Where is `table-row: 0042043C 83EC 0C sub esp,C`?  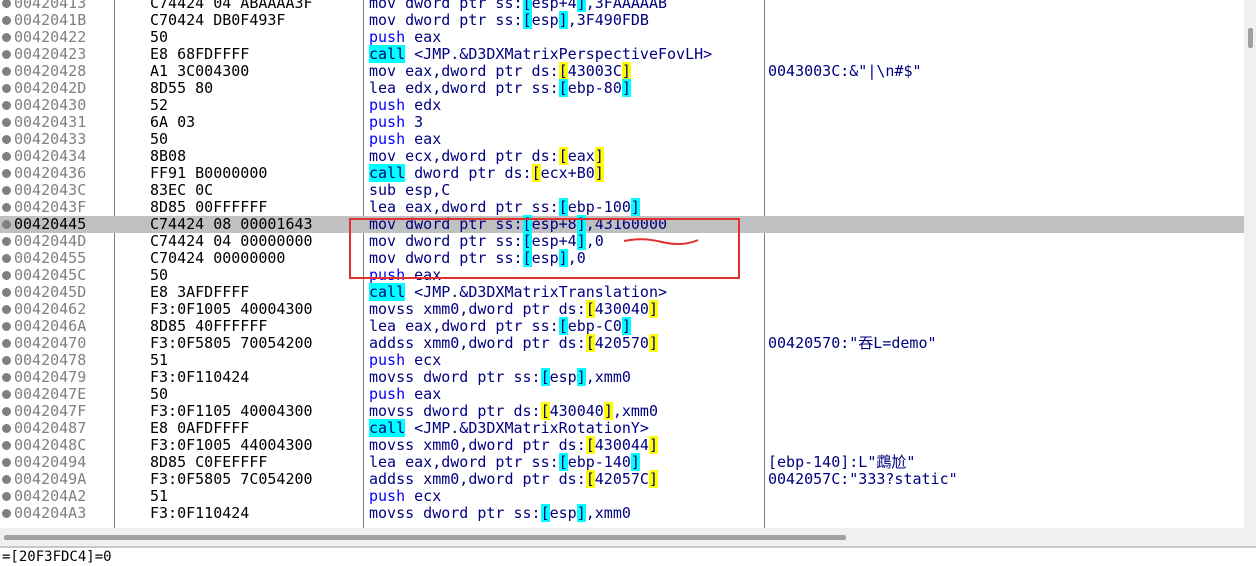 table-row: 0042043C 83EC 0C sub esp,C is located at coordinates (622, 190).